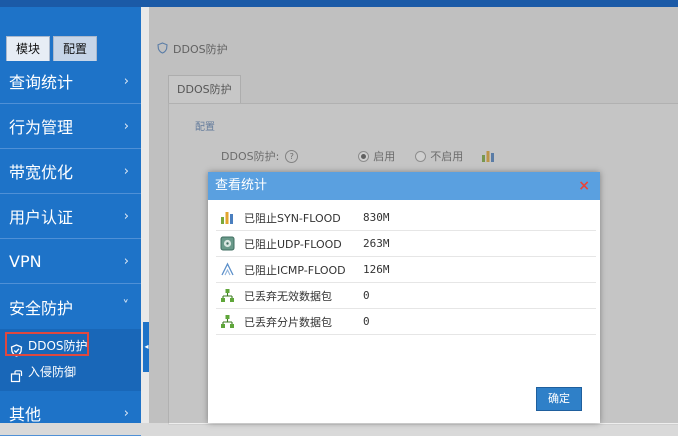 This screenshot has height=436, width=678. I want to click on dialog-title: 查看统计, so click(241, 185).